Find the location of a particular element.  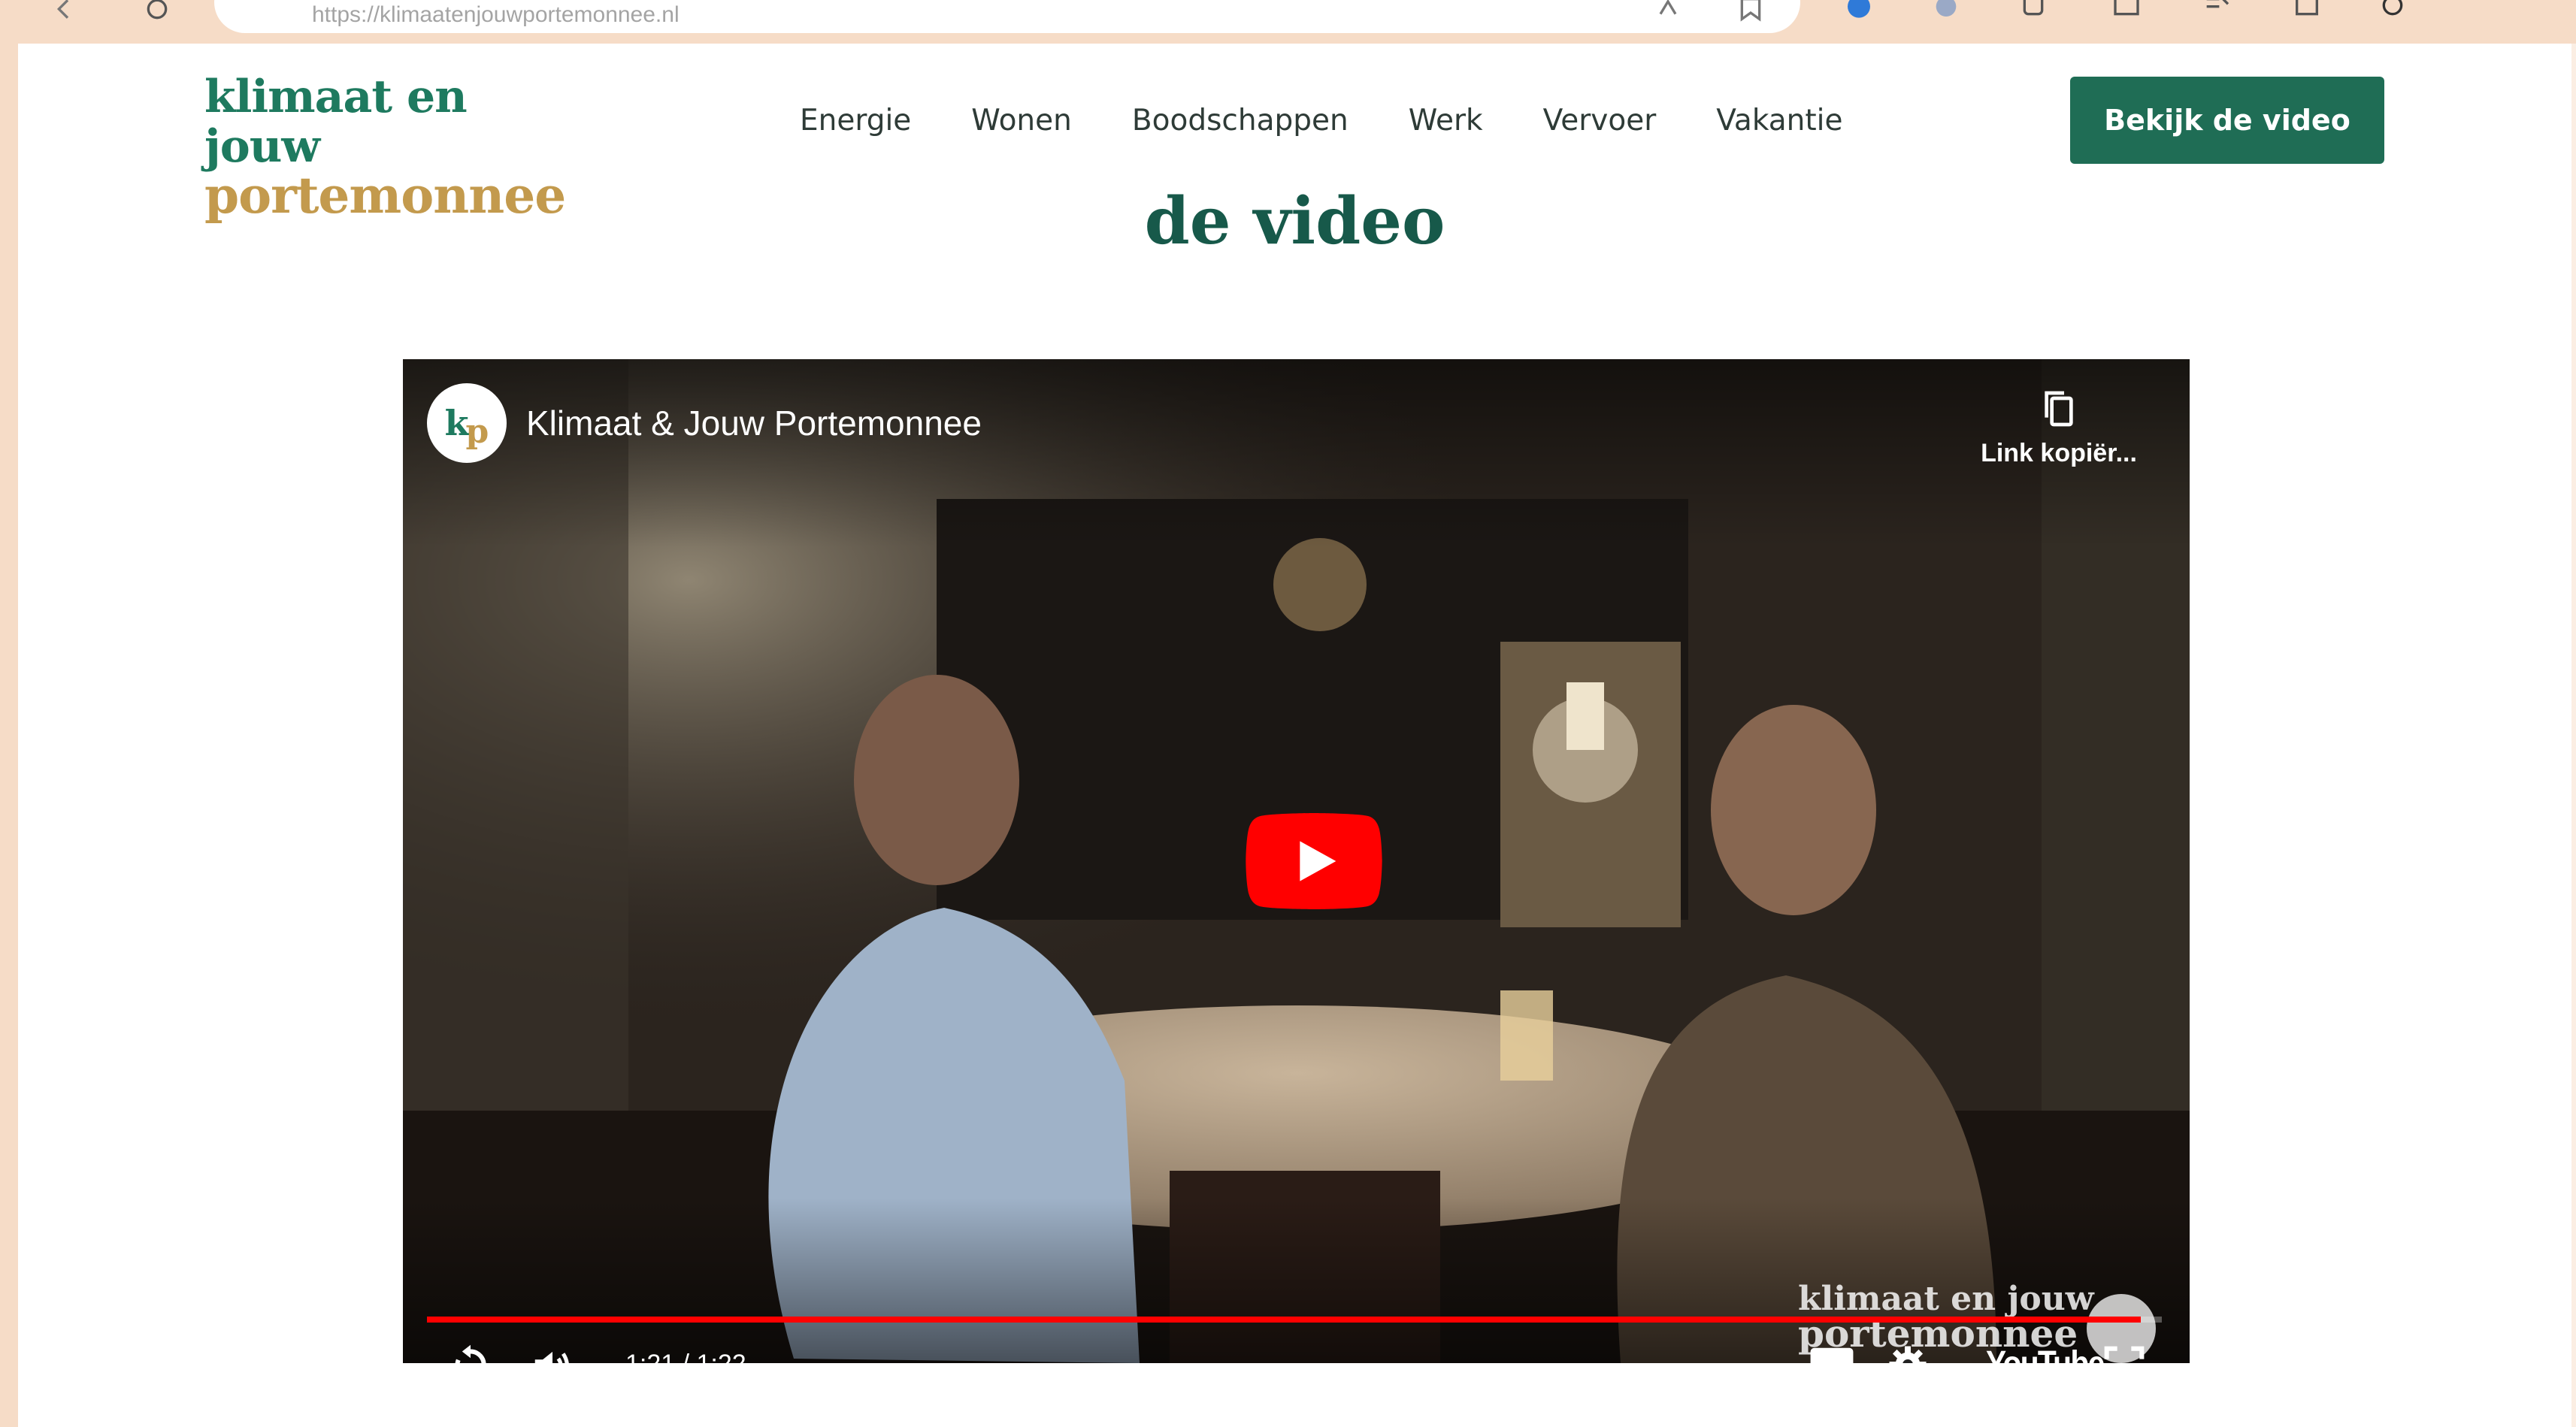

nav-item-vervoer: Vervoer is located at coordinates (1600, 121).